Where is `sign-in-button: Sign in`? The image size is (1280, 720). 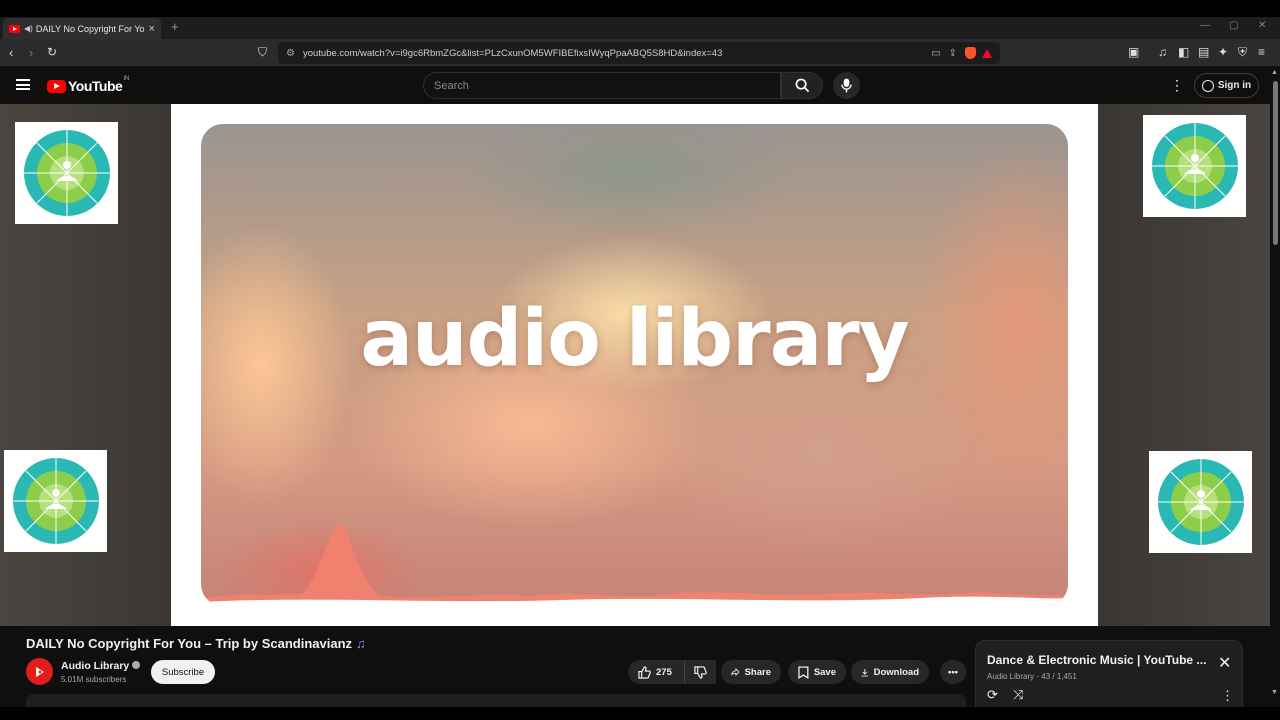
sign-in-button: Sign in is located at coordinates (1226, 85).